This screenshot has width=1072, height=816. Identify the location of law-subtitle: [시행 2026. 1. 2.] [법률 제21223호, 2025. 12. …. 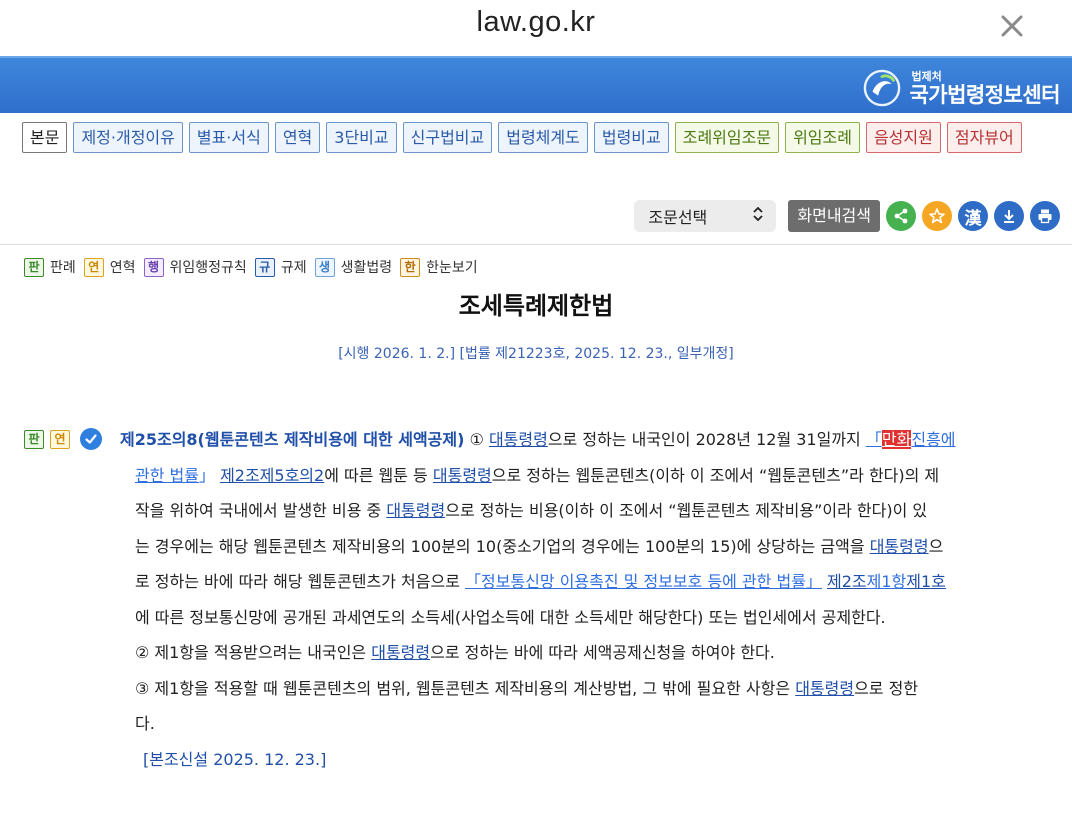
(536, 354).